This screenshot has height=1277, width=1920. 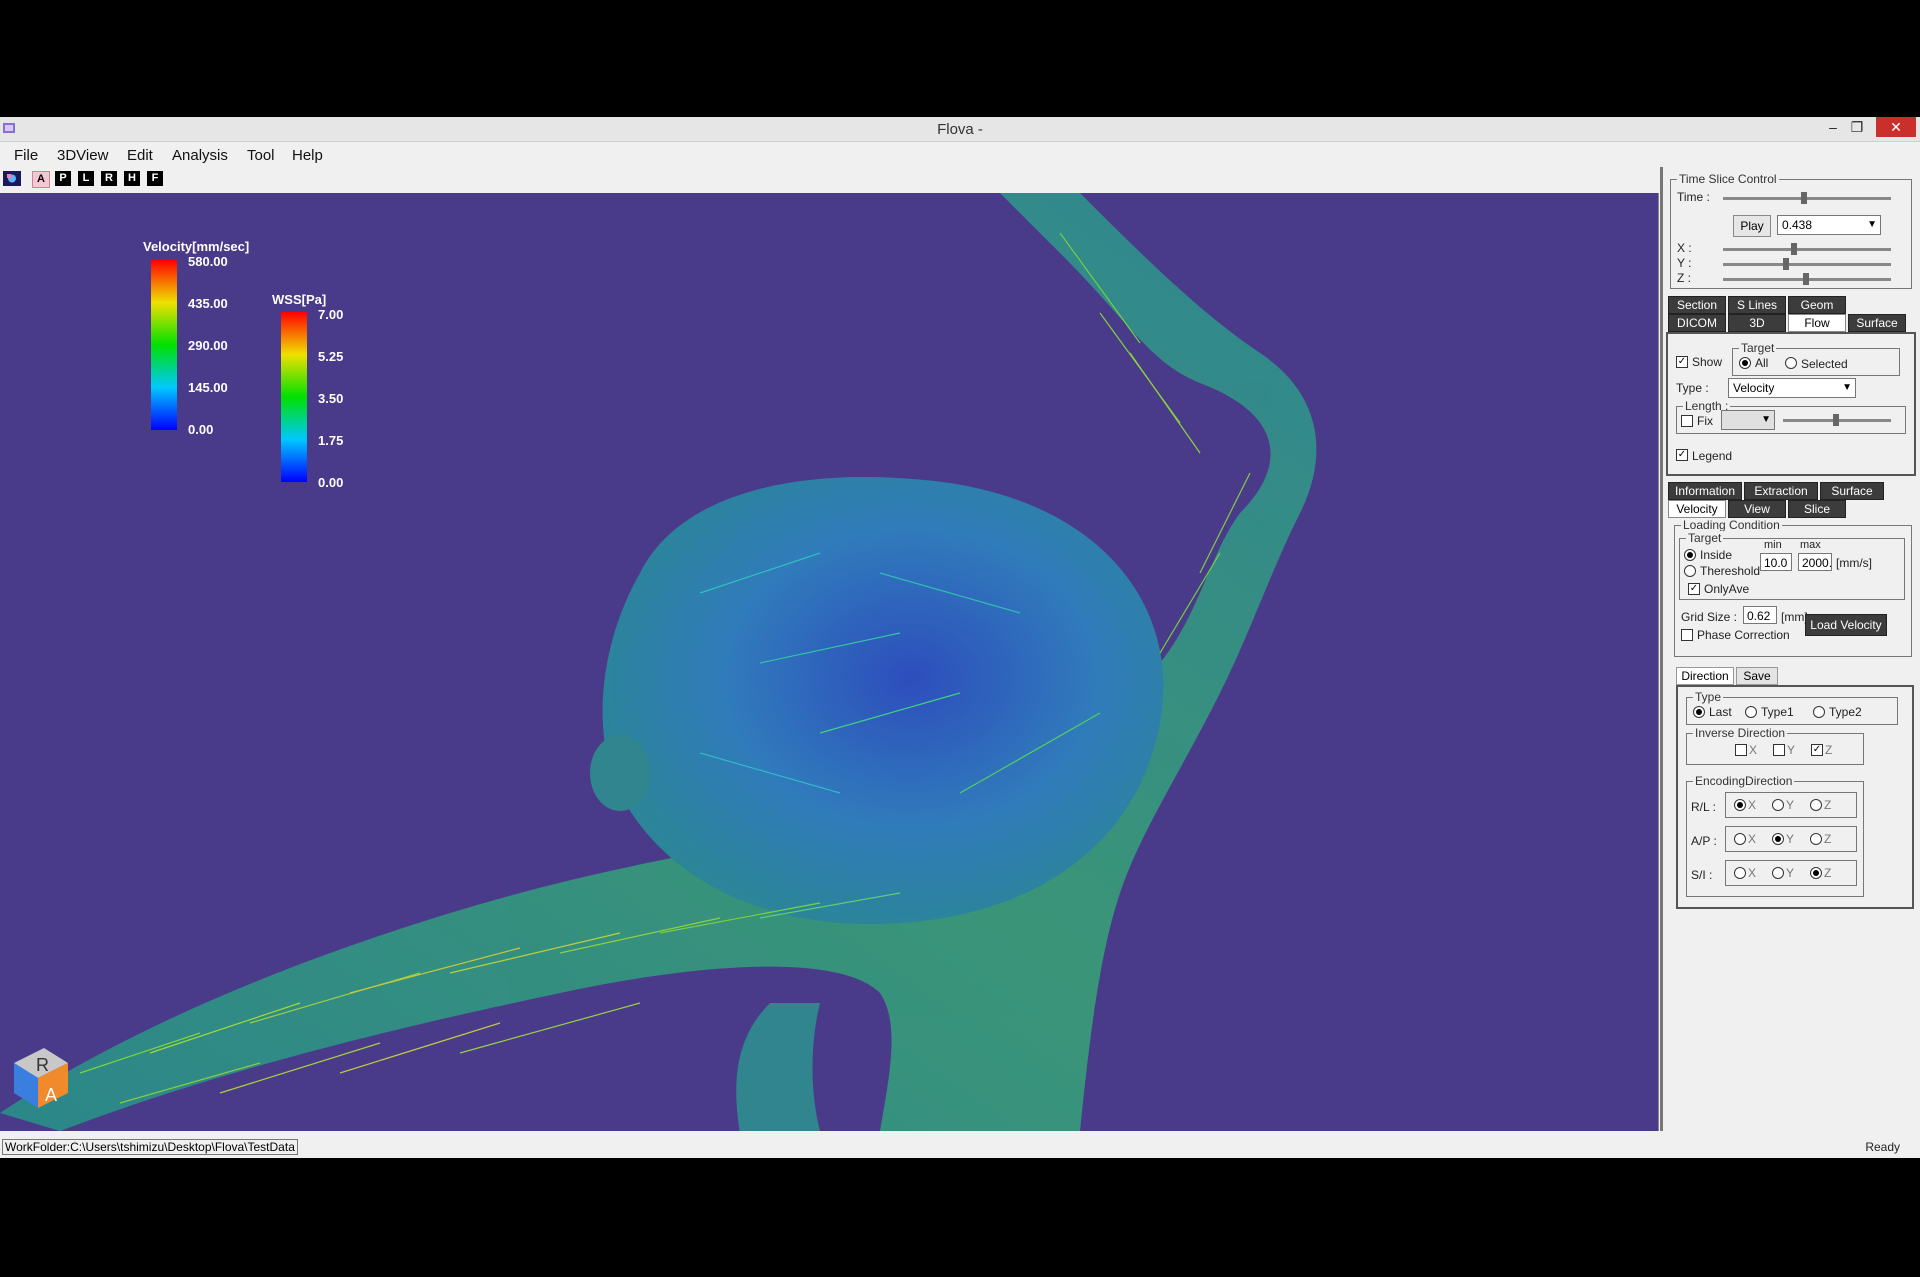 What do you see at coordinates (960, 154) in the screenshot?
I see `menu-bar: File 3DView Edit Analysis Tool Help` at bounding box center [960, 154].